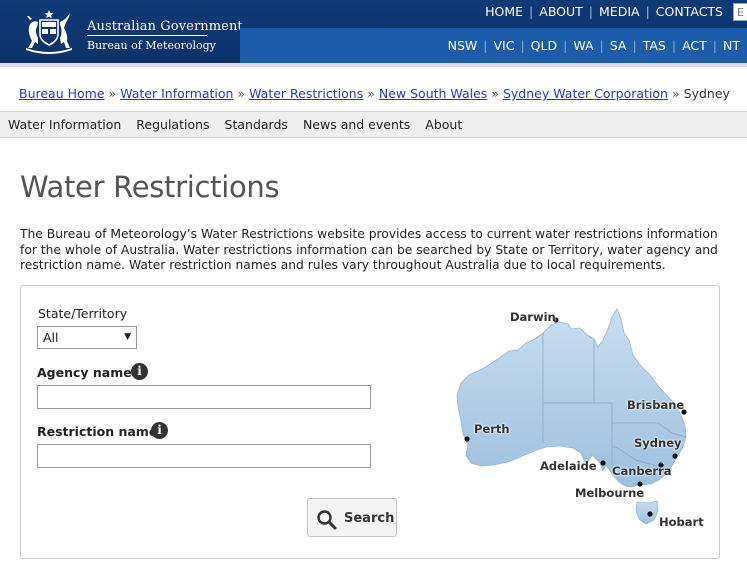 This screenshot has height=575, width=747. What do you see at coordinates (654, 45) in the screenshot?
I see `state-link-tas: TAS` at bounding box center [654, 45].